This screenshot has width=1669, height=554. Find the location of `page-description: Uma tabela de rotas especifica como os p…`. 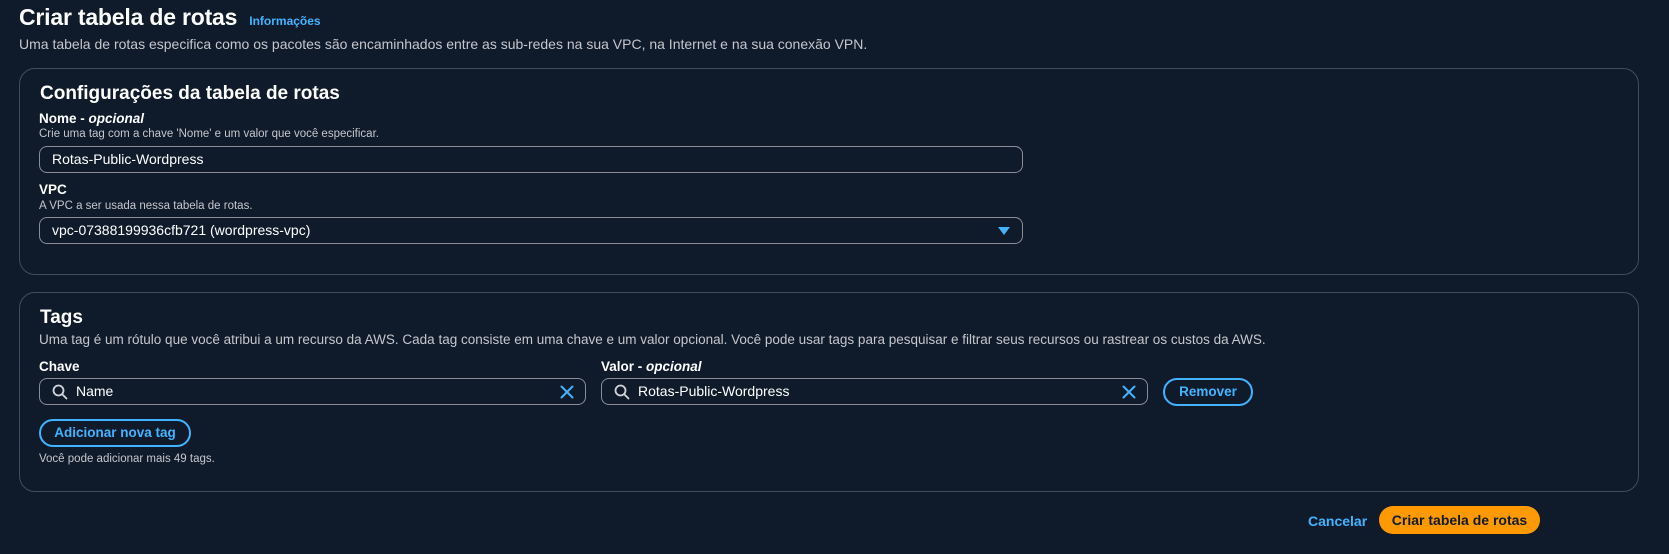

page-description: Uma tabela de rotas especifica como os p… is located at coordinates (443, 44).